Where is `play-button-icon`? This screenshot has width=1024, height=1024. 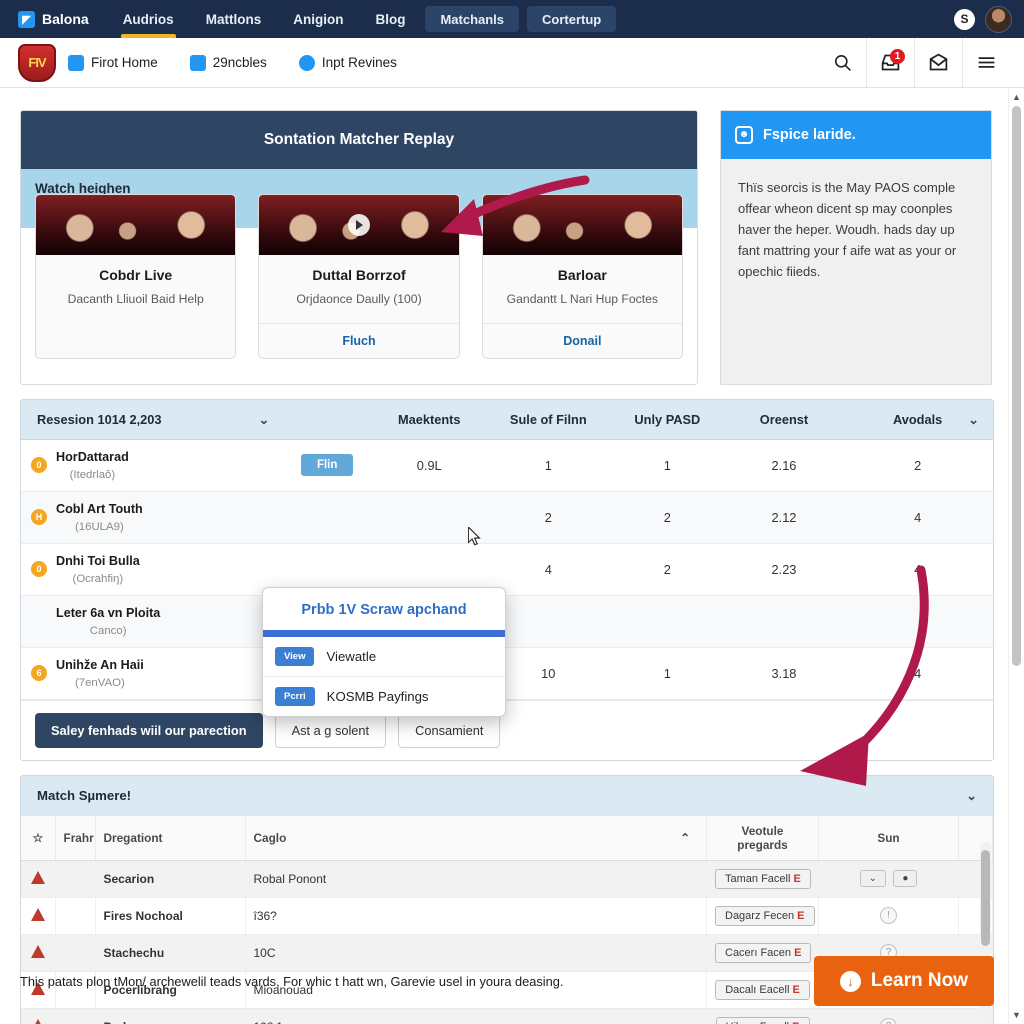 play-button-icon is located at coordinates (358, 225).